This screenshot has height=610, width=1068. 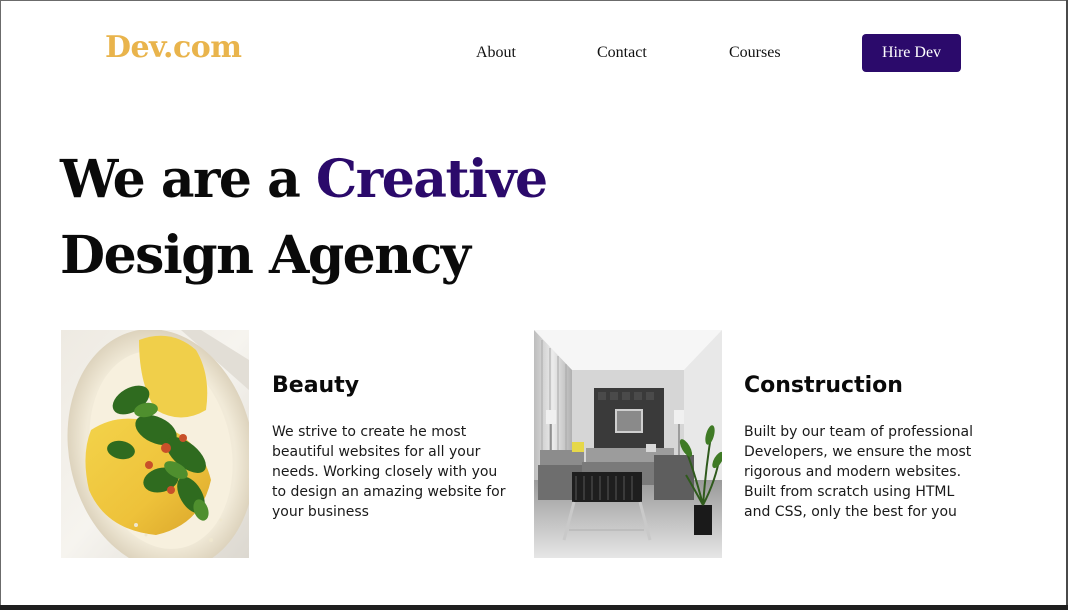 I want to click on beauty-food-image, so click(x=155, y=444).